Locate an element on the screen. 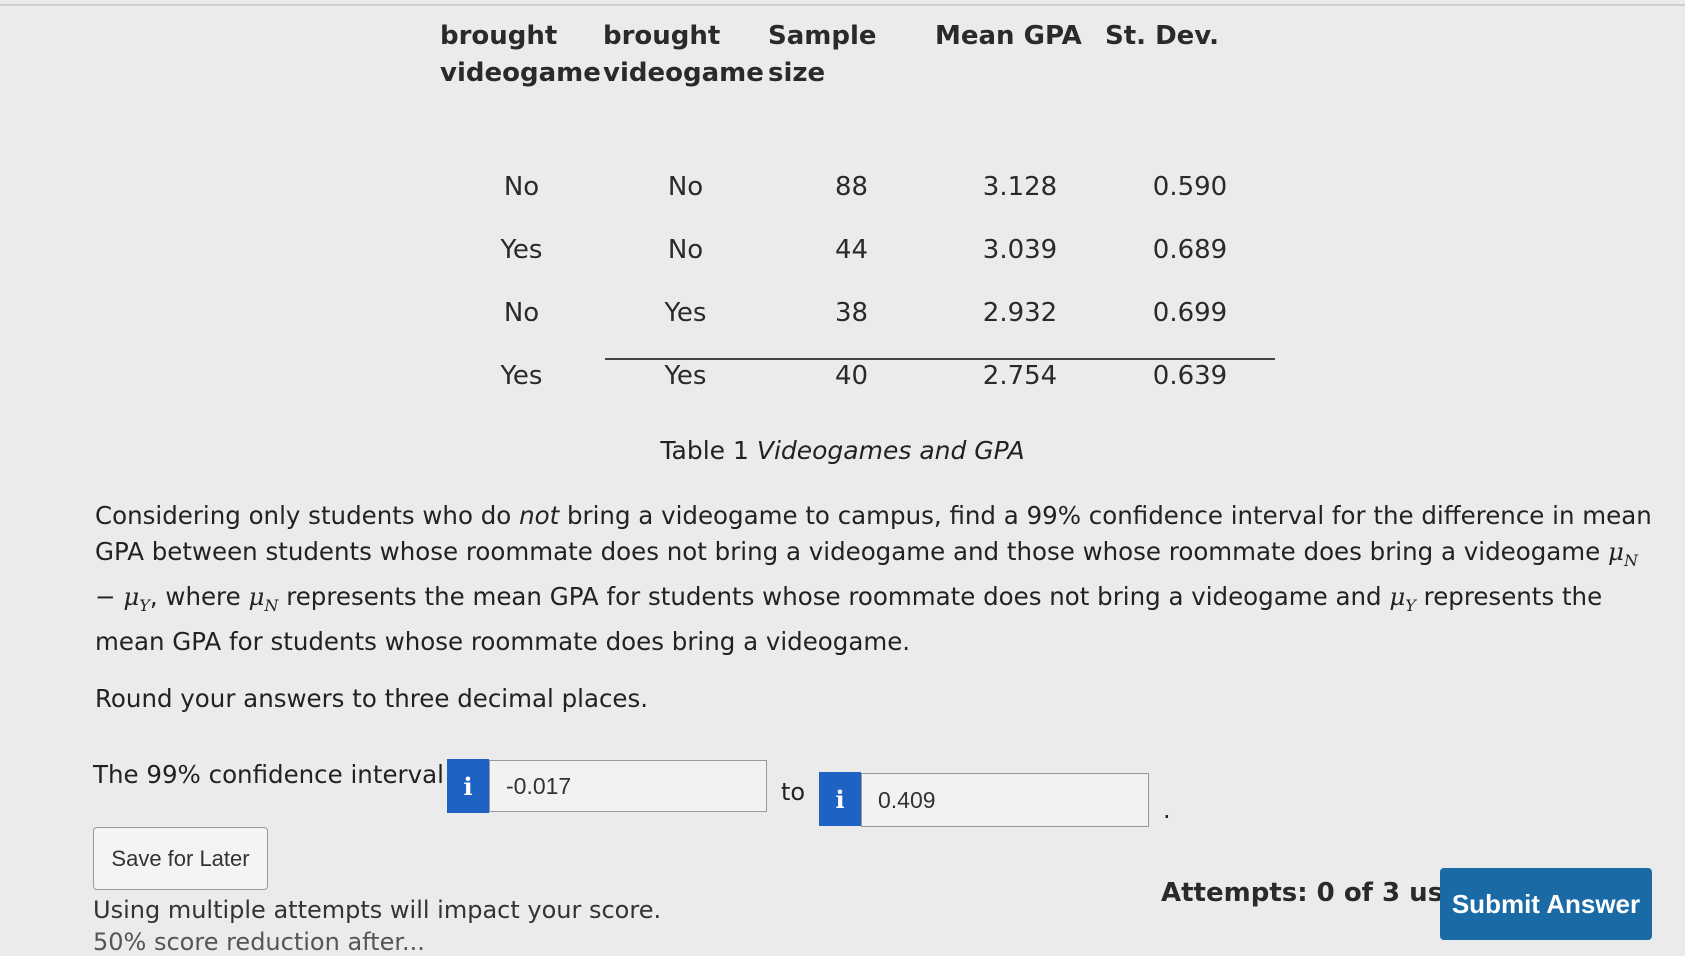 The image size is (1685, 956). col-header-mean-gpa: Mean GPA is located at coordinates (1008, 36).